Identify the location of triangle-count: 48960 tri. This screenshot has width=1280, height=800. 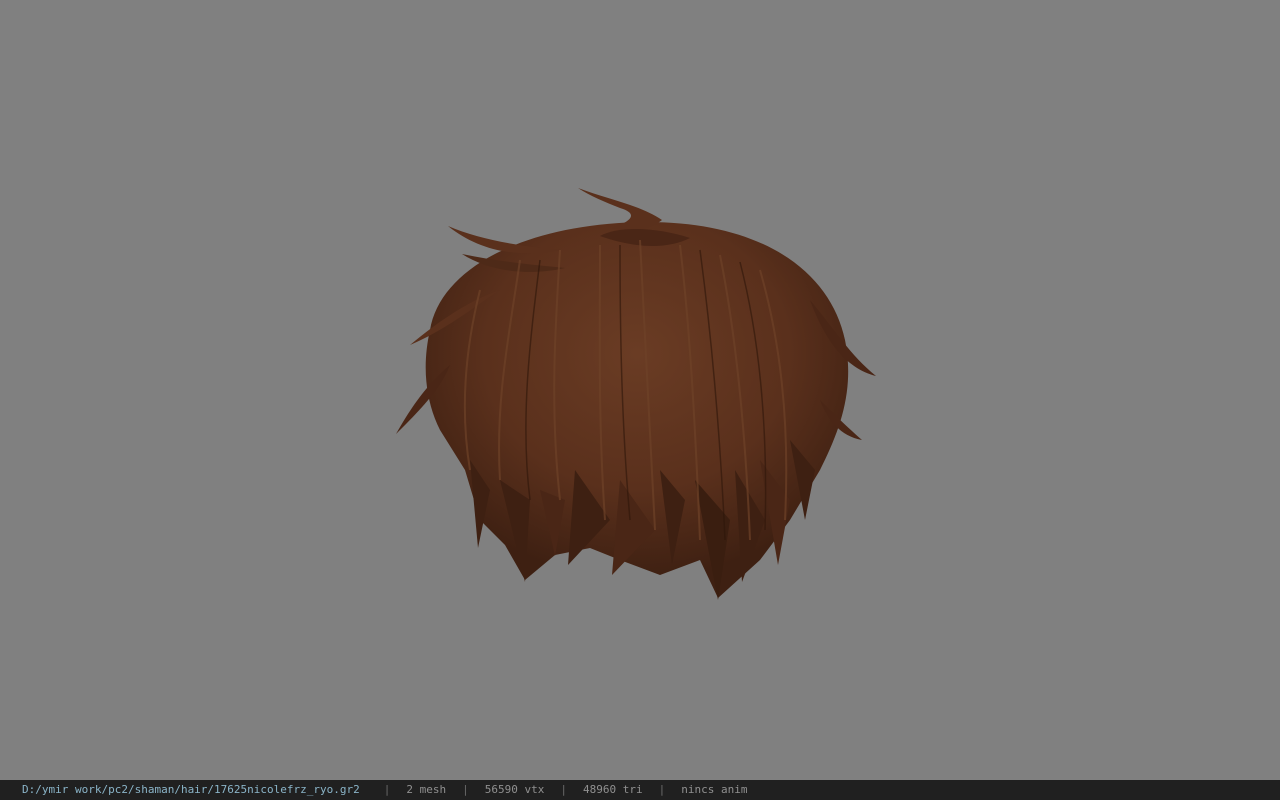
(613, 789).